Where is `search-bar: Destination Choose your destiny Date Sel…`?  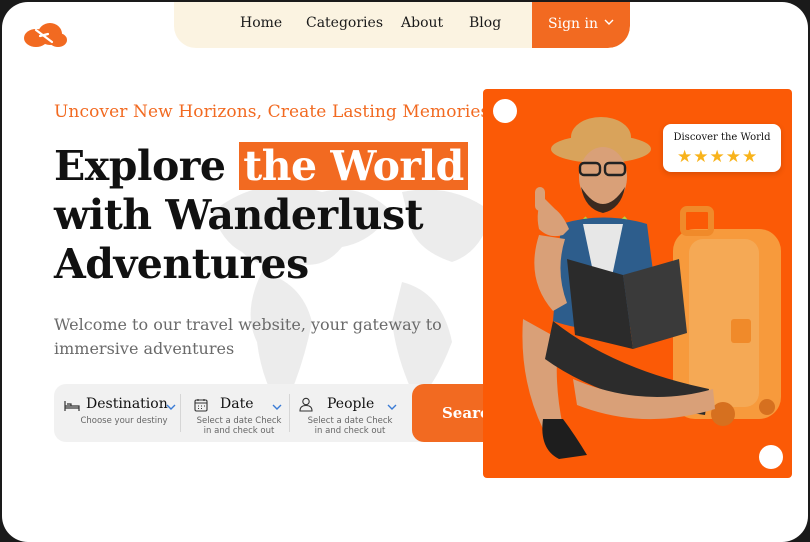
search-bar: Destination Choose your destiny Date Sel… is located at coordinates (292, 413).